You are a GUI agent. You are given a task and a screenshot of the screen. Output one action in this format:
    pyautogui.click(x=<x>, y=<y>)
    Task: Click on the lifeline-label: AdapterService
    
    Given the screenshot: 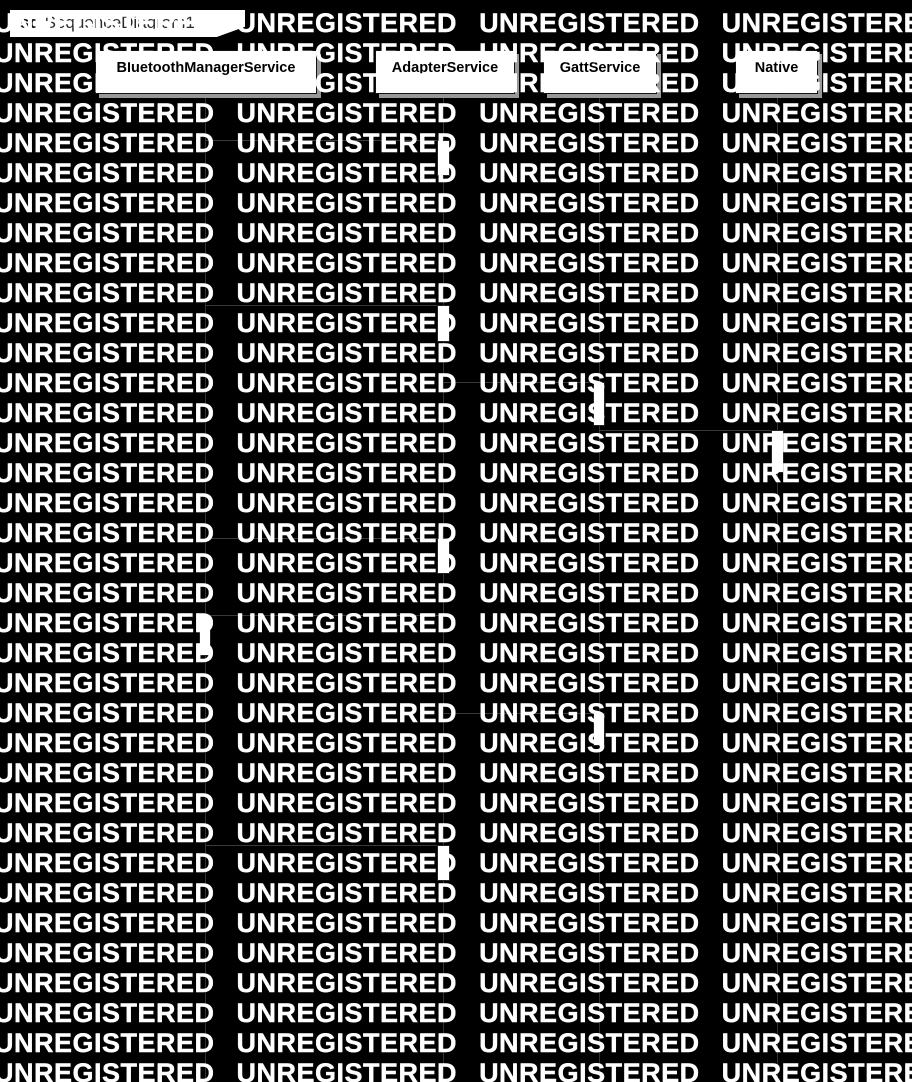 What is the action you would take?
    pyautogui.click(x=445, y=68)
    